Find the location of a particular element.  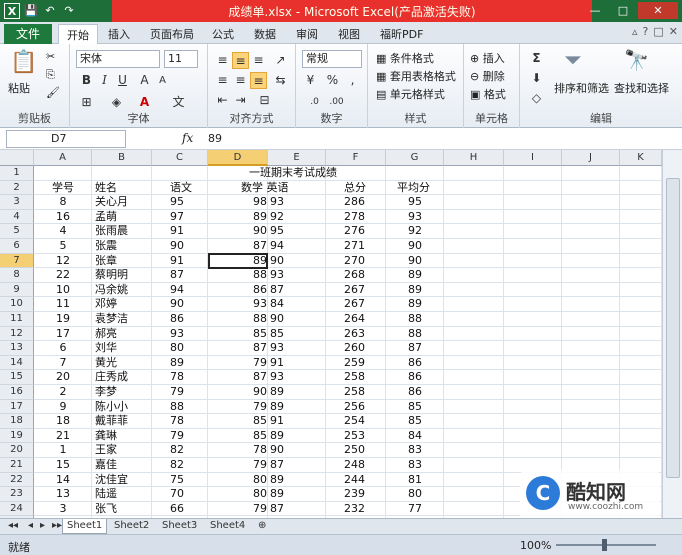

cell-chinese: 89 is located at coordinates (177, 363).